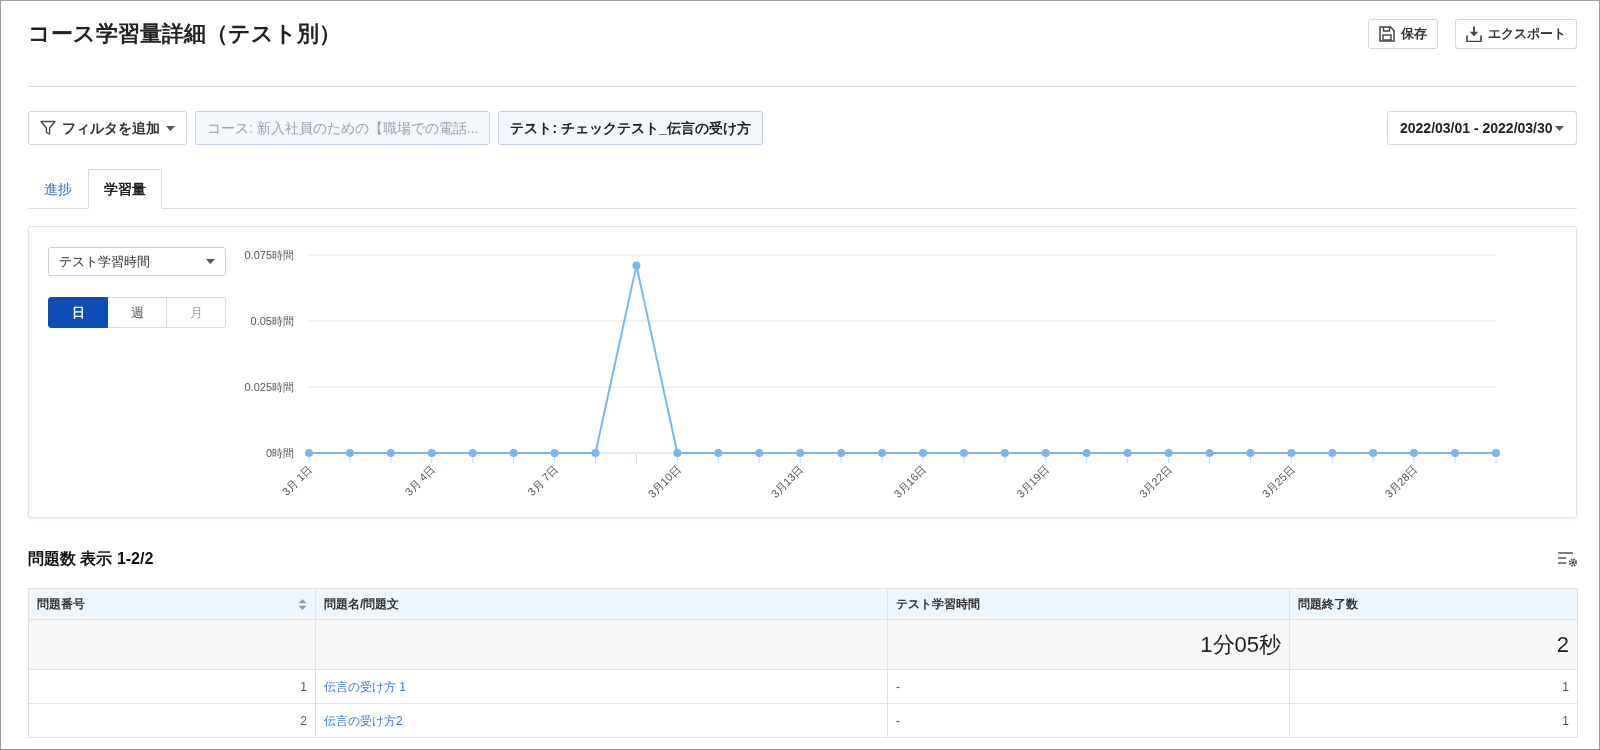  I want to click on x-axis-label: 3月28日, so click(1401, 481).